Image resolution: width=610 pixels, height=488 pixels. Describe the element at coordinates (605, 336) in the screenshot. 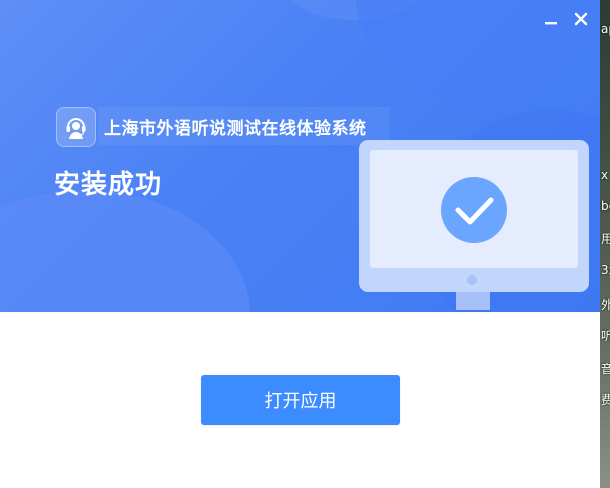

I see `desktop-text-fragment: 听` at that location.